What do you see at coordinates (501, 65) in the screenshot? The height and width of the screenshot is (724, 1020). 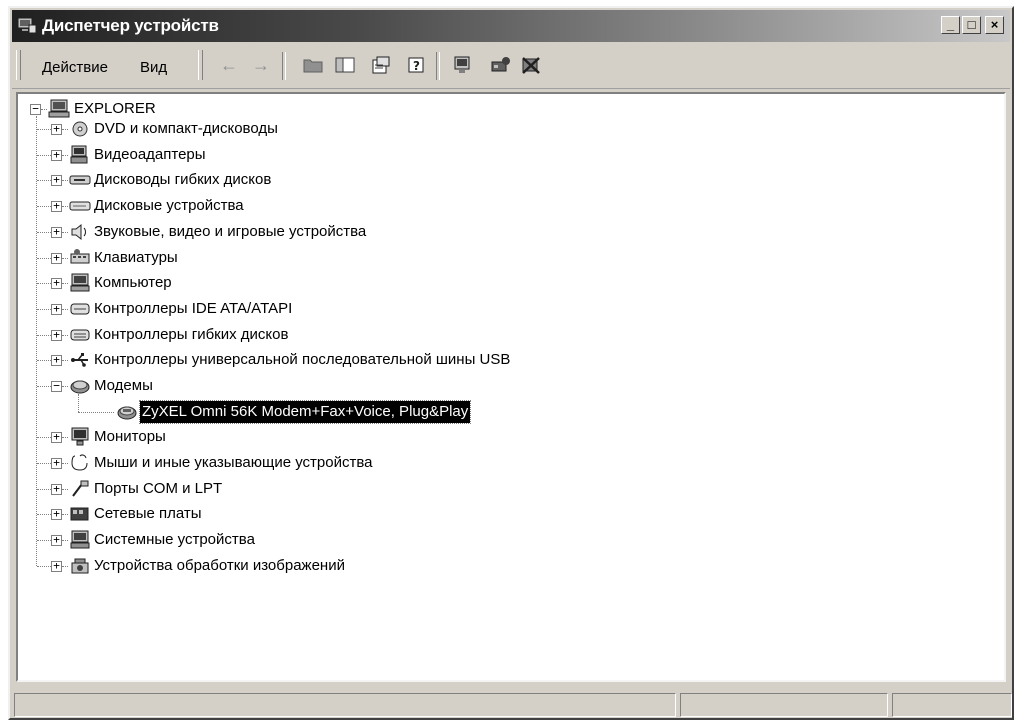 I see `update-driver-icon` at bounding box center [501, 65].